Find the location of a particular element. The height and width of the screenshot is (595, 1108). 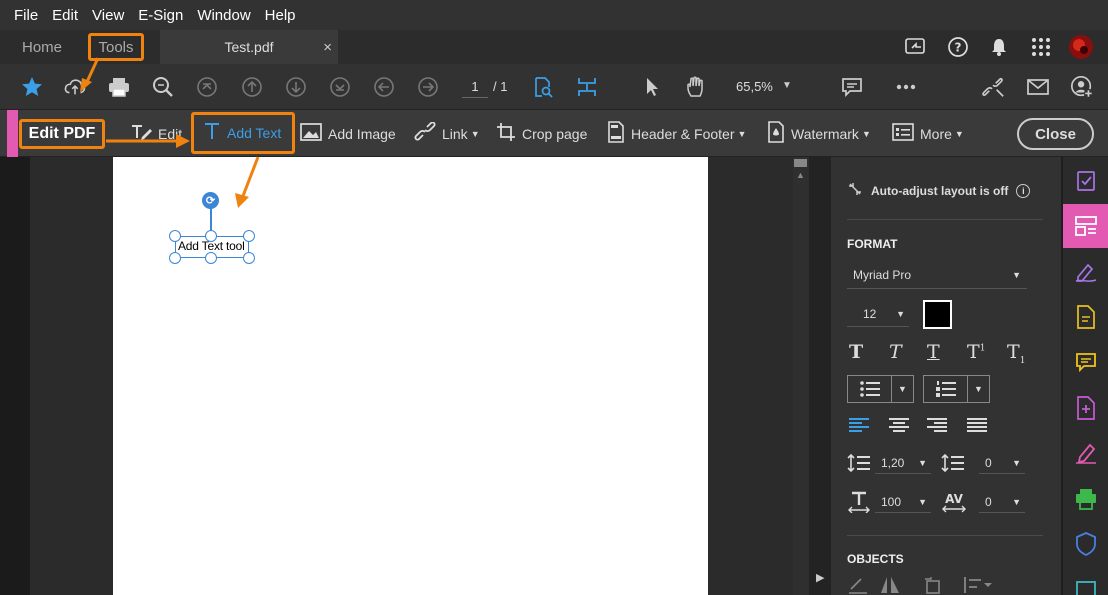

crop-icon is located at coordinates (506, 134).